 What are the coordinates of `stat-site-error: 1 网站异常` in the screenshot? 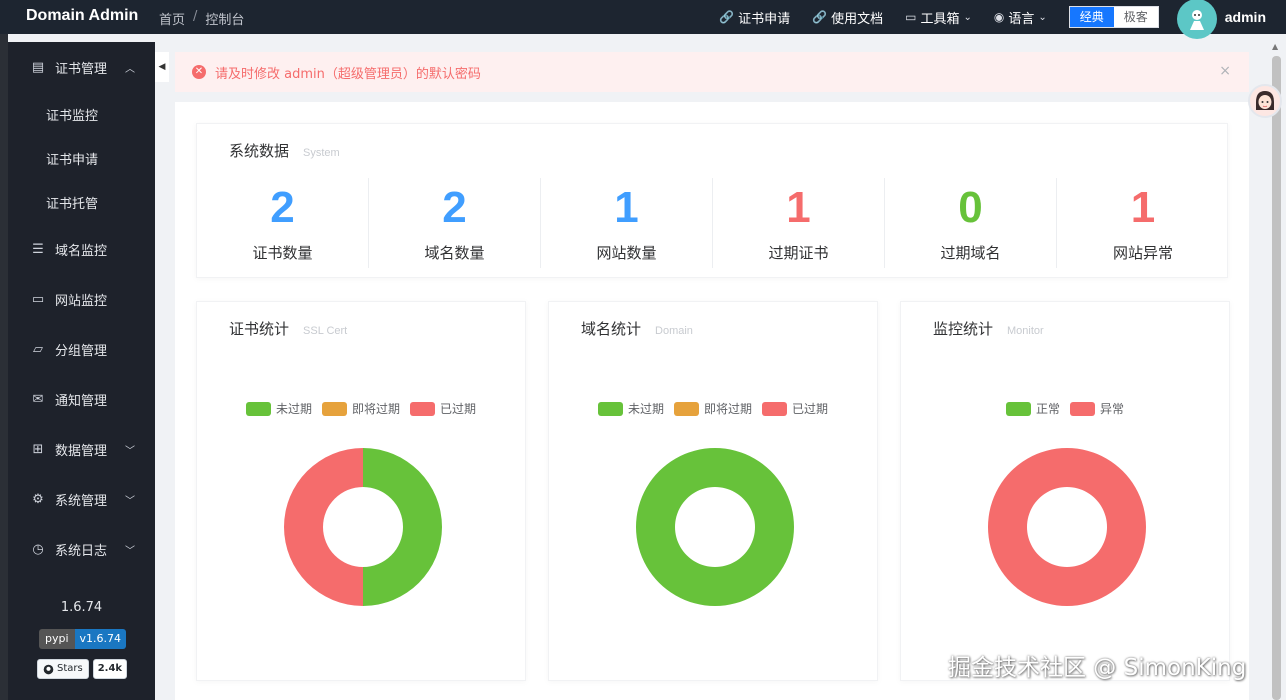 It's located at (1143, 223).